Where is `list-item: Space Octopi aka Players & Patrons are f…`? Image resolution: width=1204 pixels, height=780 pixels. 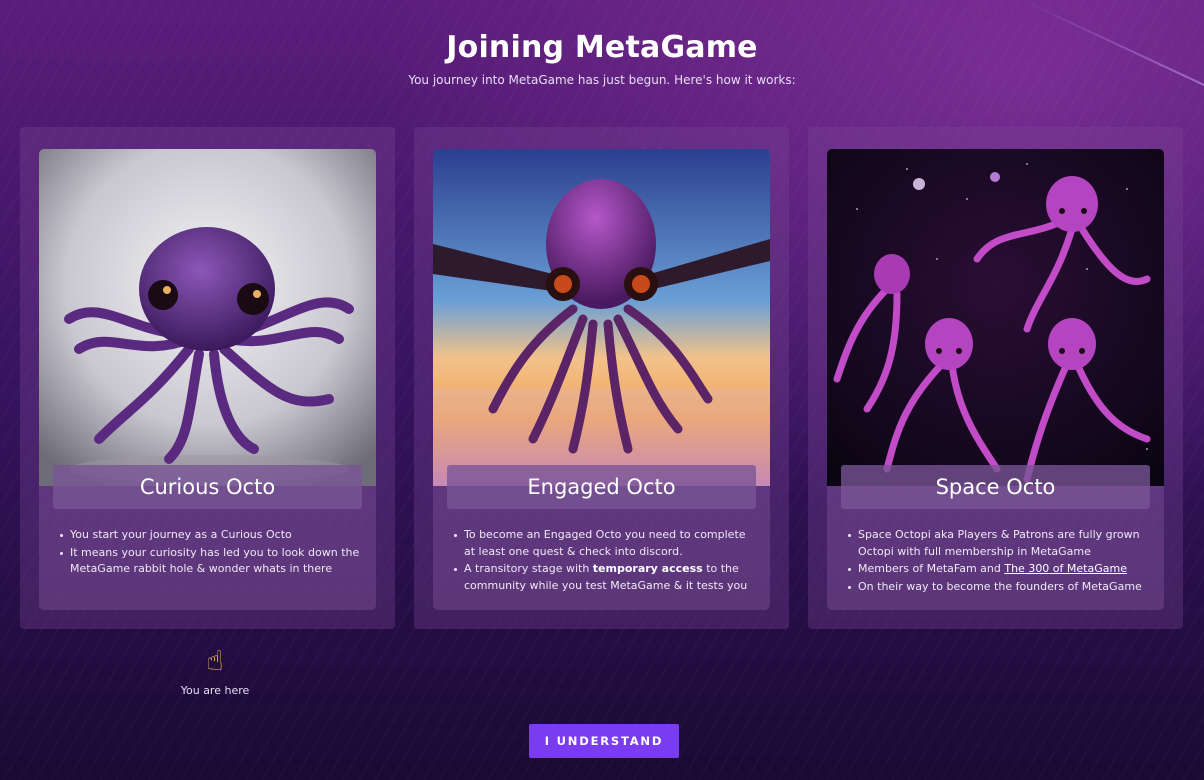 list-item: Space Octopi aka Players & Patrons are f… is located at coordinates (1000, 543).